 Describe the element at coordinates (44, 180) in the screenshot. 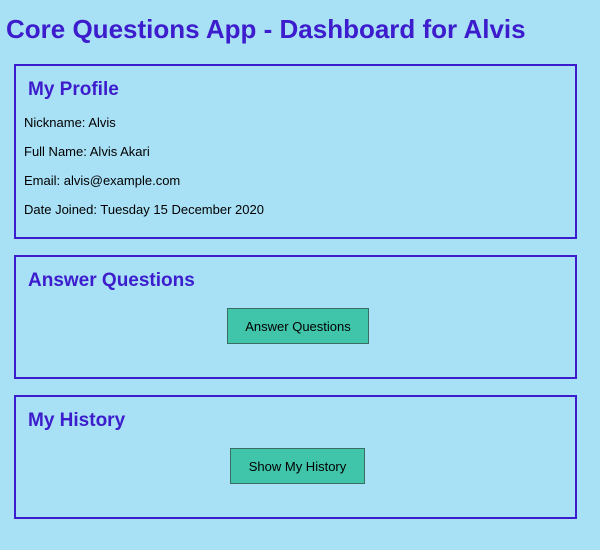

I see `email-label: Email` at that location.